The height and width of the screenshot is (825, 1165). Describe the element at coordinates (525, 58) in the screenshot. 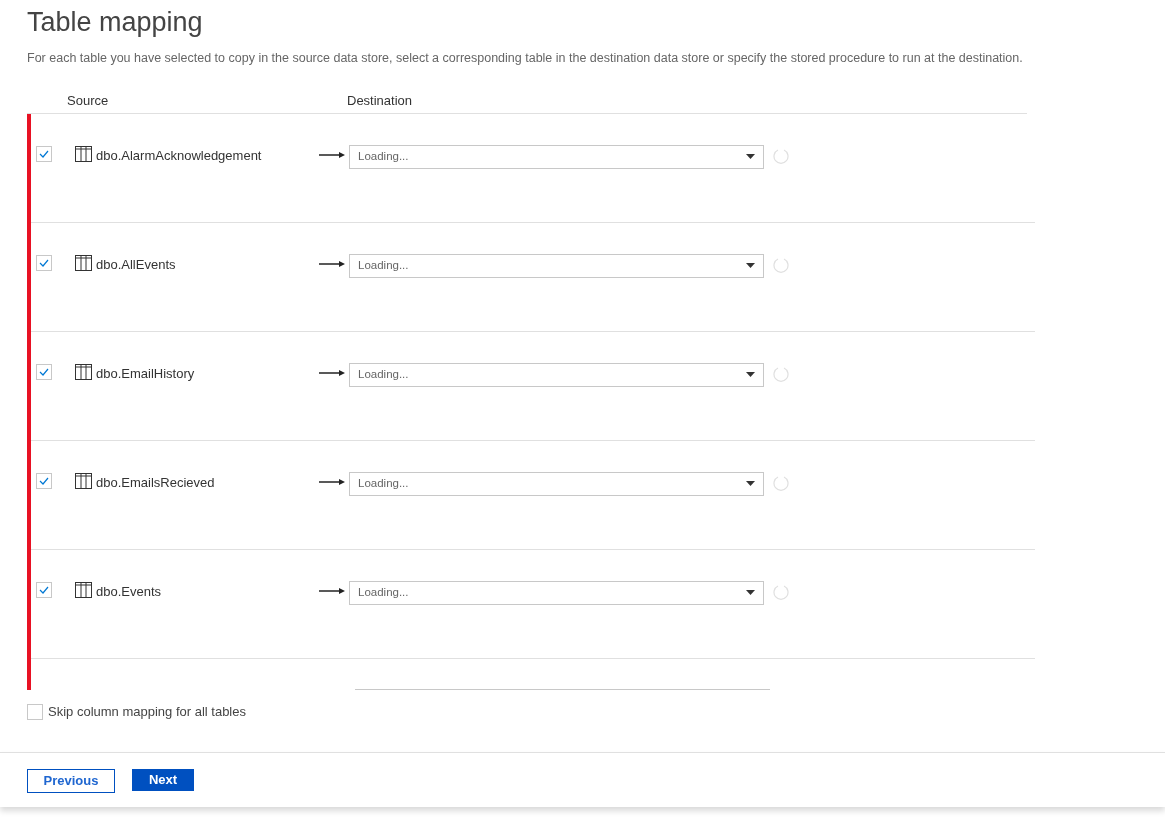

I see `page-description: For each table you have selected to copy in the source data store, select a corresponding table in the destination data store or specify the stored procedure to run at the destination.` at that location.